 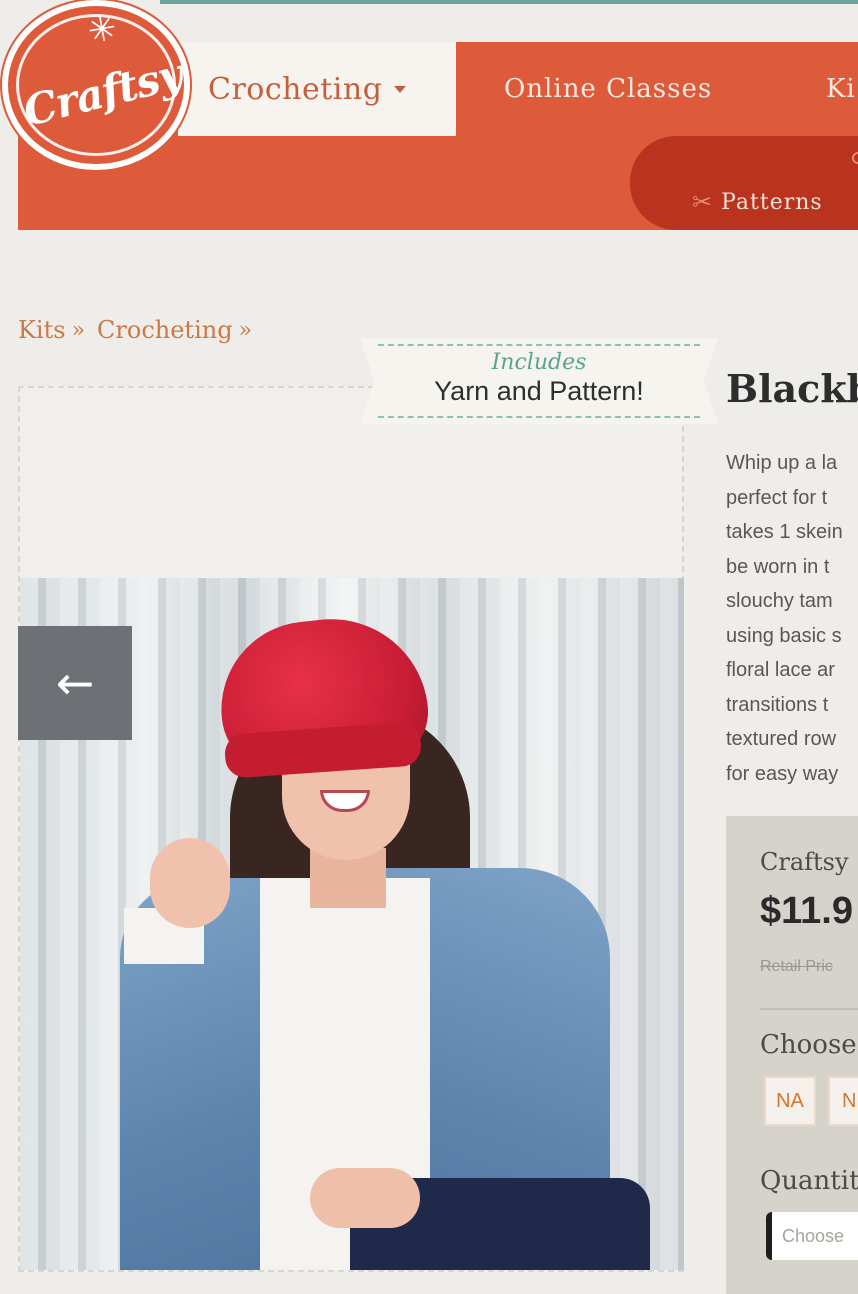 What do you see at coordinates (784, 635) in the screenshot?
I see `description-line: using basic s` at bounding box center [784, 635].